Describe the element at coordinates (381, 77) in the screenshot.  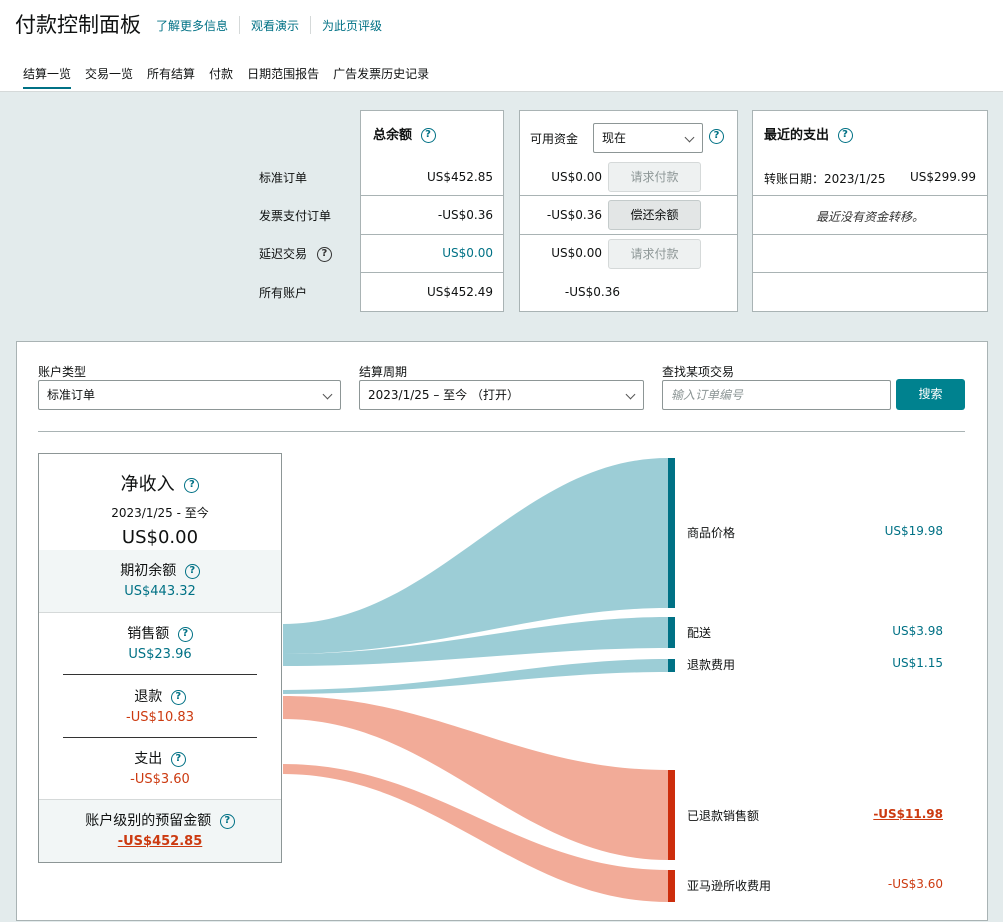
I see `tab-ad-invoice-history: 广告发票历史记录` at that location.